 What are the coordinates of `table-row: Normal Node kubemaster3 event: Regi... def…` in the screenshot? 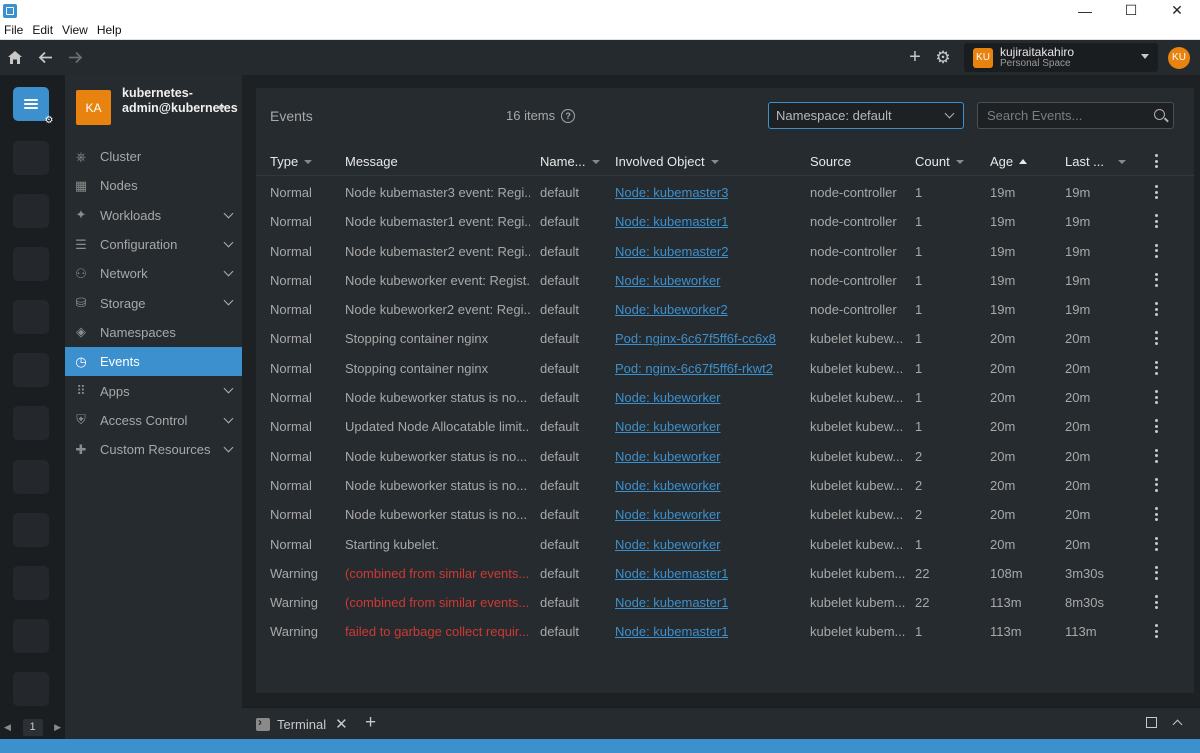 It's located at (725, 191).